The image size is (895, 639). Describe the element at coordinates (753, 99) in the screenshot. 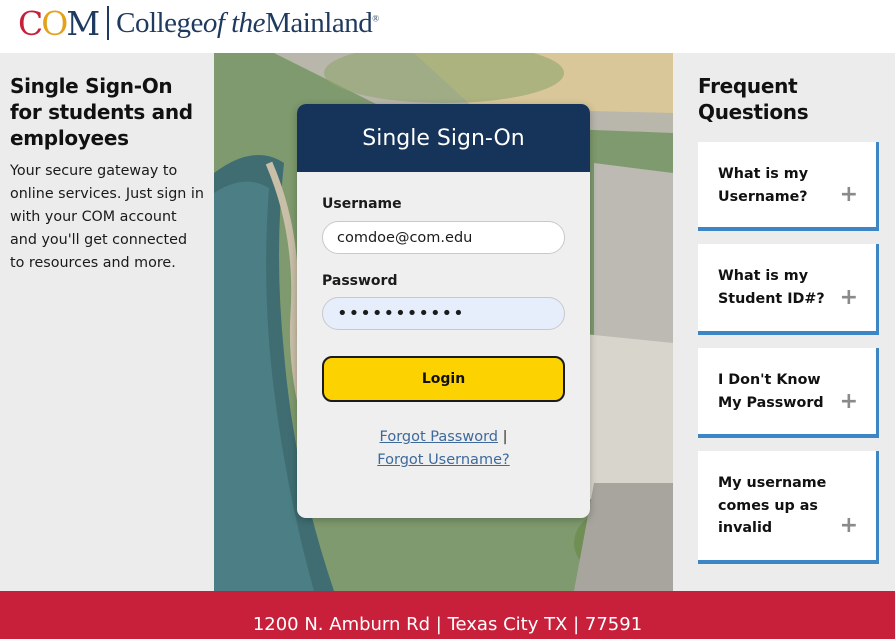

I see `faq-title: Frequent Questions` at that location.